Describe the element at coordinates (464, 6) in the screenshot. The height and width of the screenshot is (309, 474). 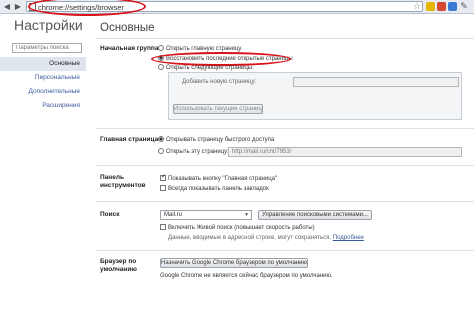
I see `wrench-icon: ✎` at that location.